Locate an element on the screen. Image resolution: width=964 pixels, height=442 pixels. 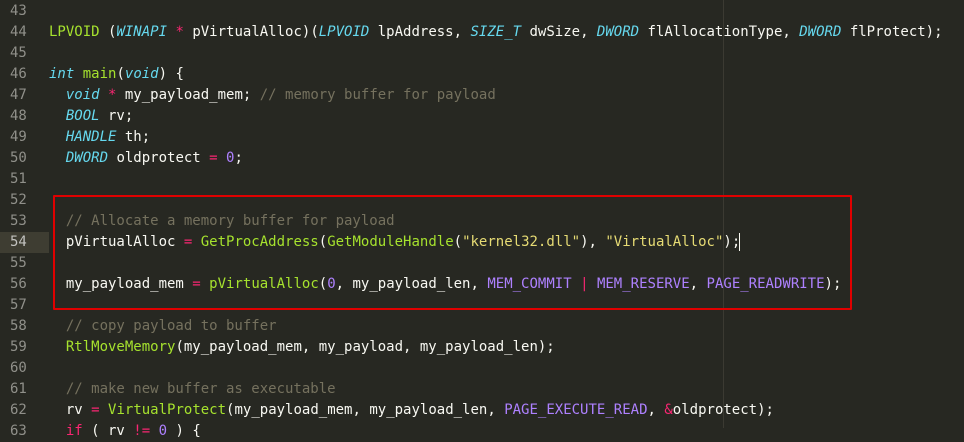
code-token: * is located at coordinates (179, 32).